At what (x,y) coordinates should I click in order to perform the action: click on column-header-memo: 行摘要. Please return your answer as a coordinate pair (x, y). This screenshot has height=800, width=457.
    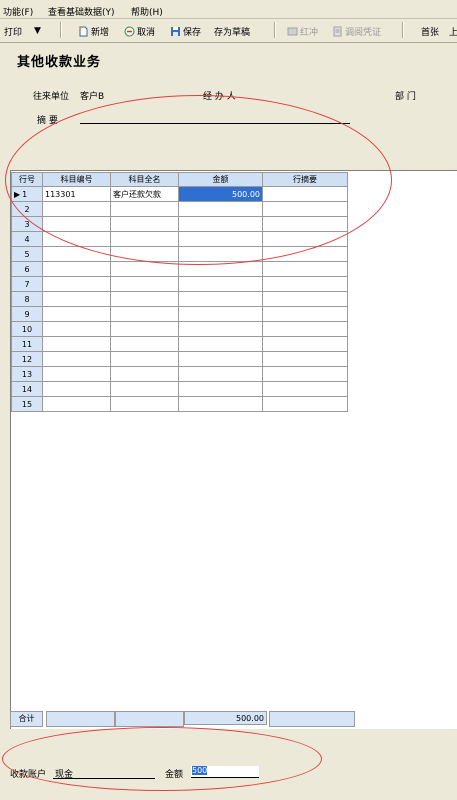
    Looking at the image, I should click on (305, 179).